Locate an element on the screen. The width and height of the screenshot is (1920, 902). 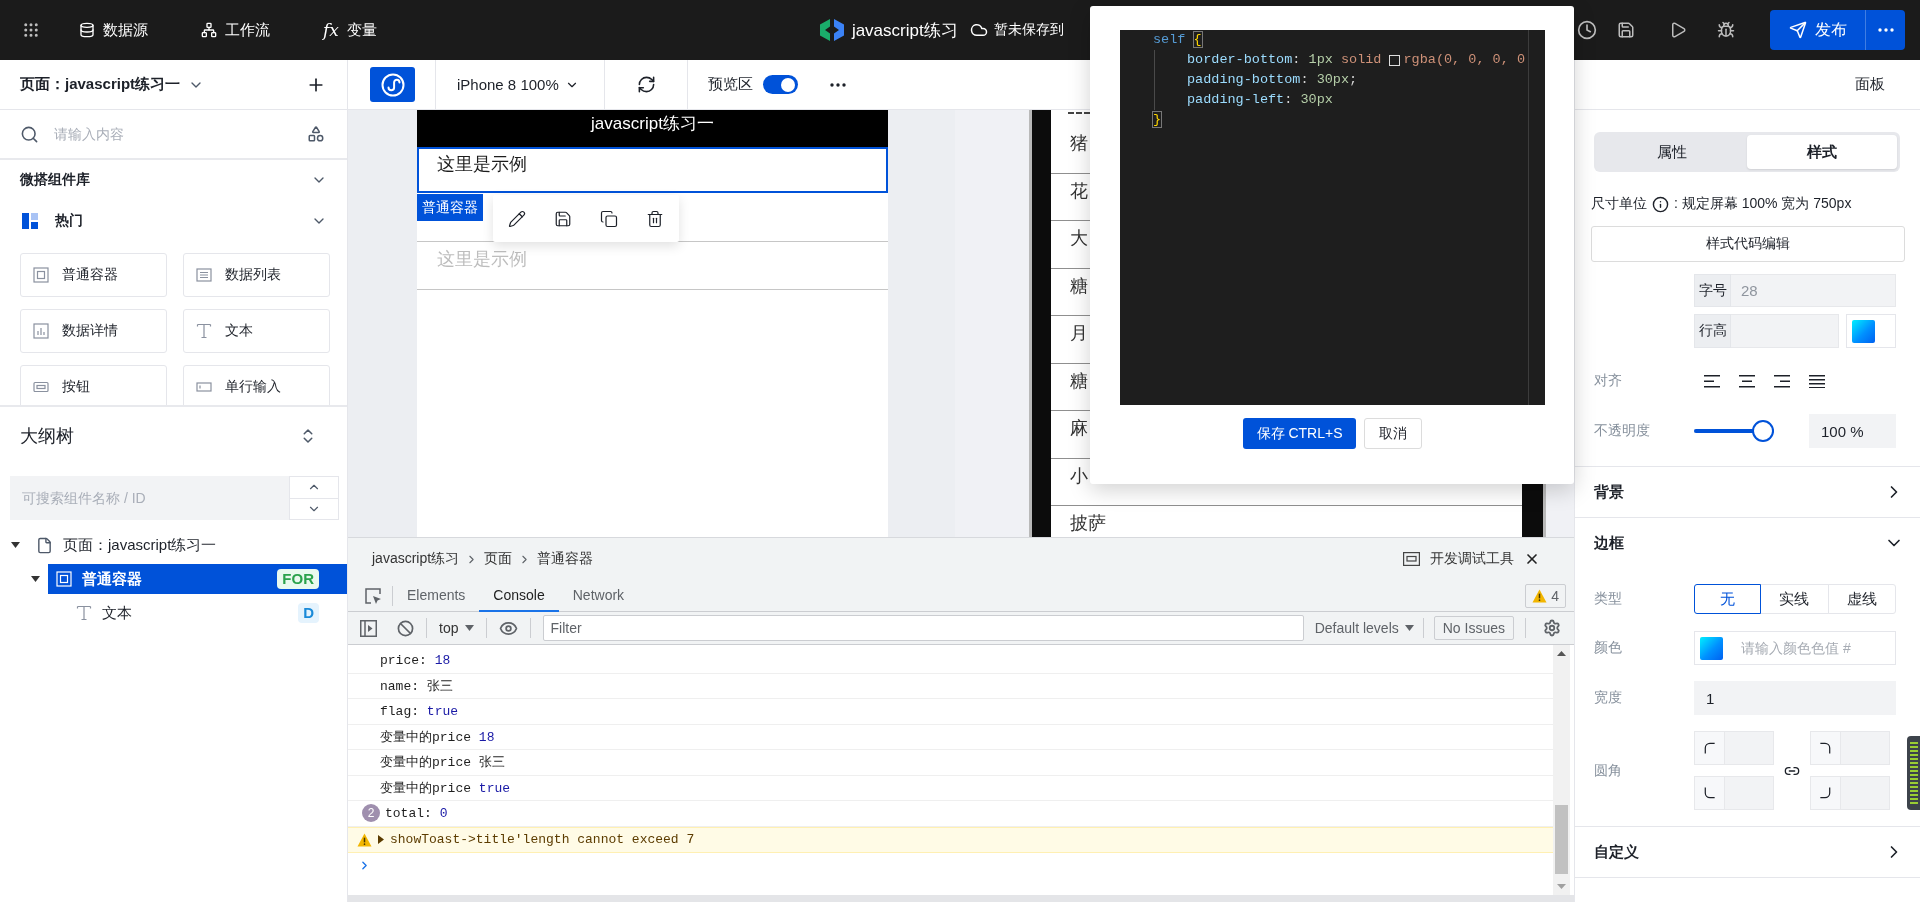
code-text: } is located at coordinates (1157, 120).